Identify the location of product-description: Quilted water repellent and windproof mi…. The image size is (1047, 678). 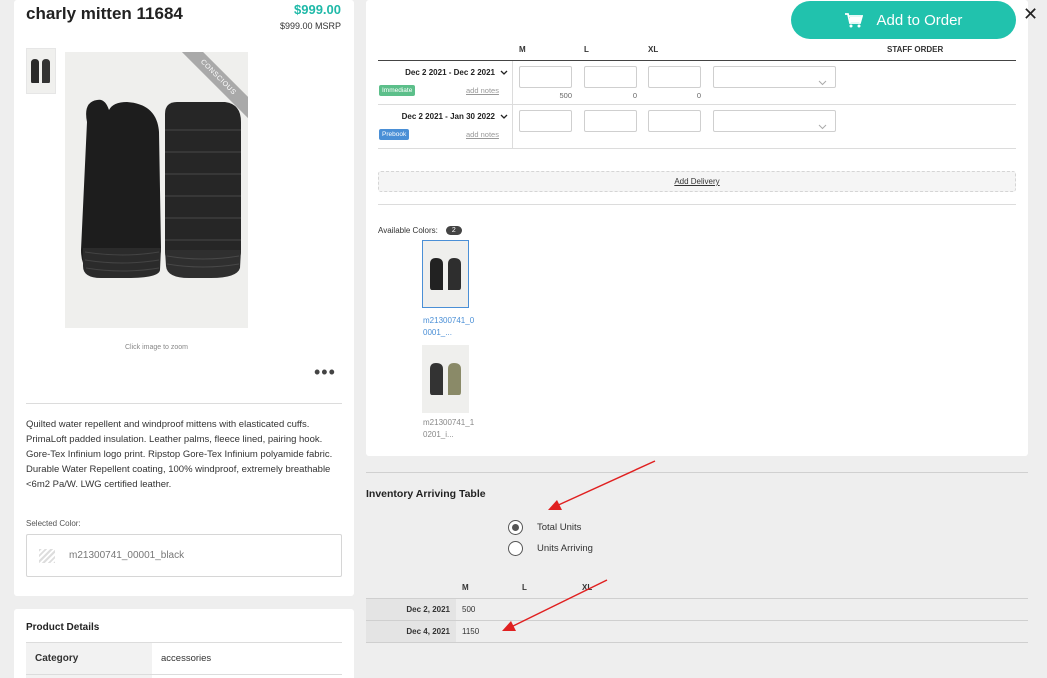
(179, 454).